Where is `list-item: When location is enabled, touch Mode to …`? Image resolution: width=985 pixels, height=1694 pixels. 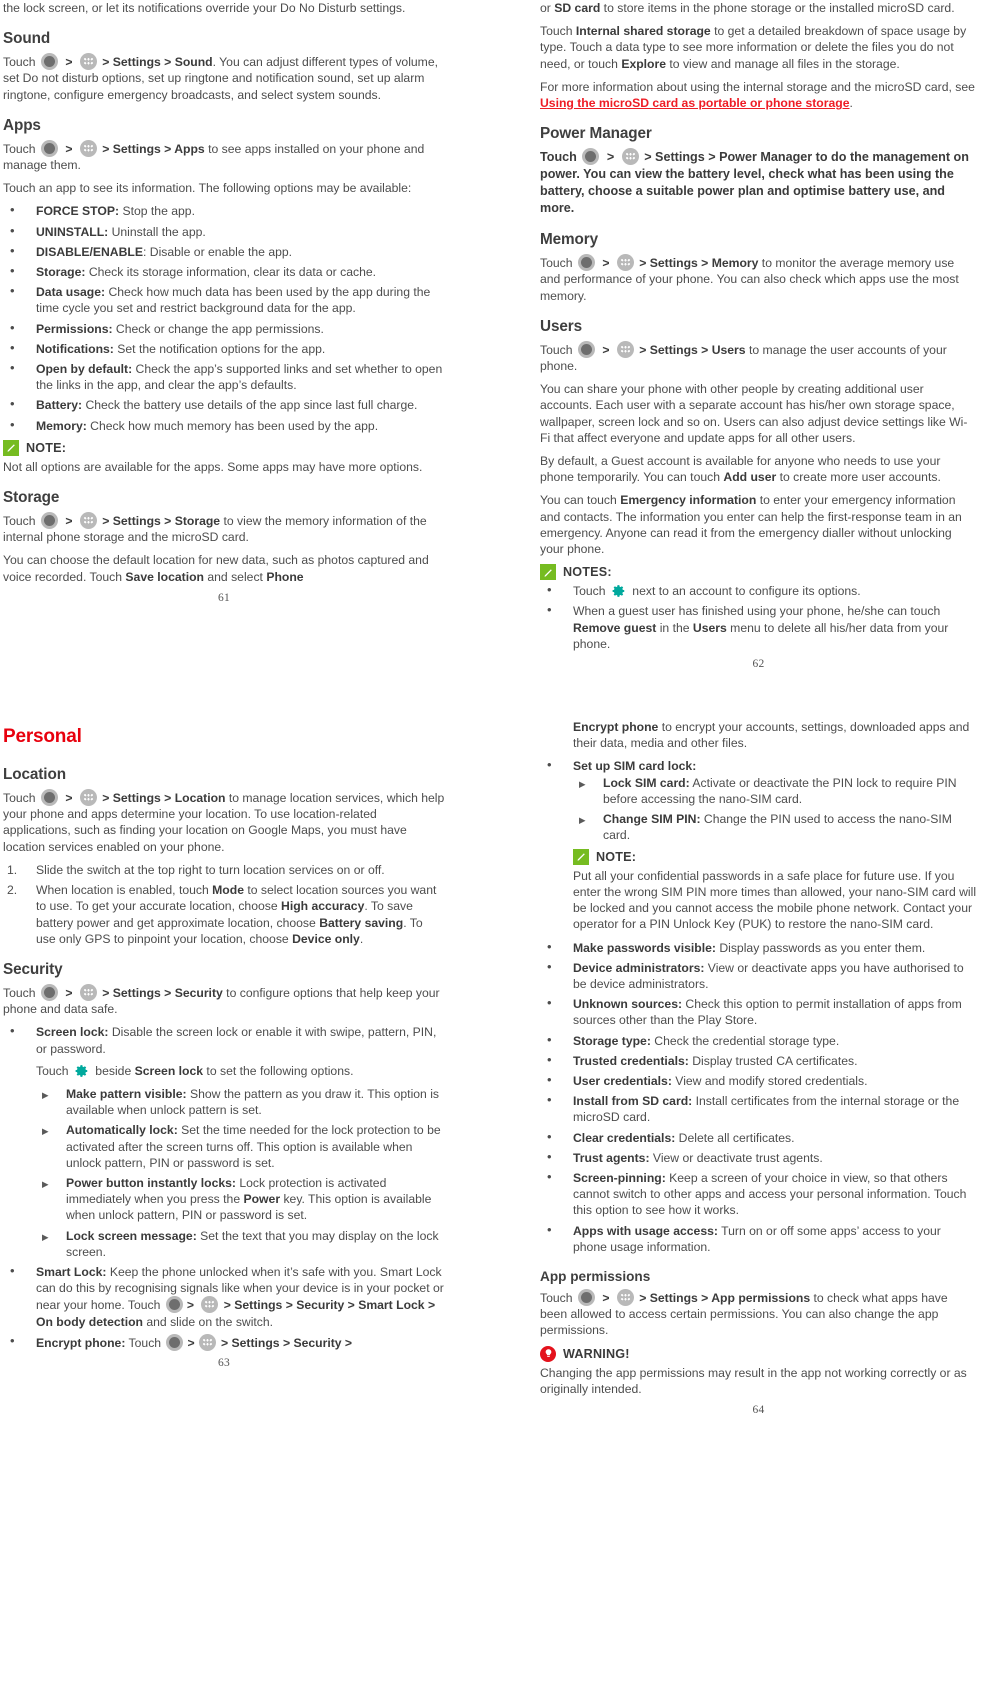 list-item: When location is enabled, touch Mode to … is located at coordinates (224, 914).